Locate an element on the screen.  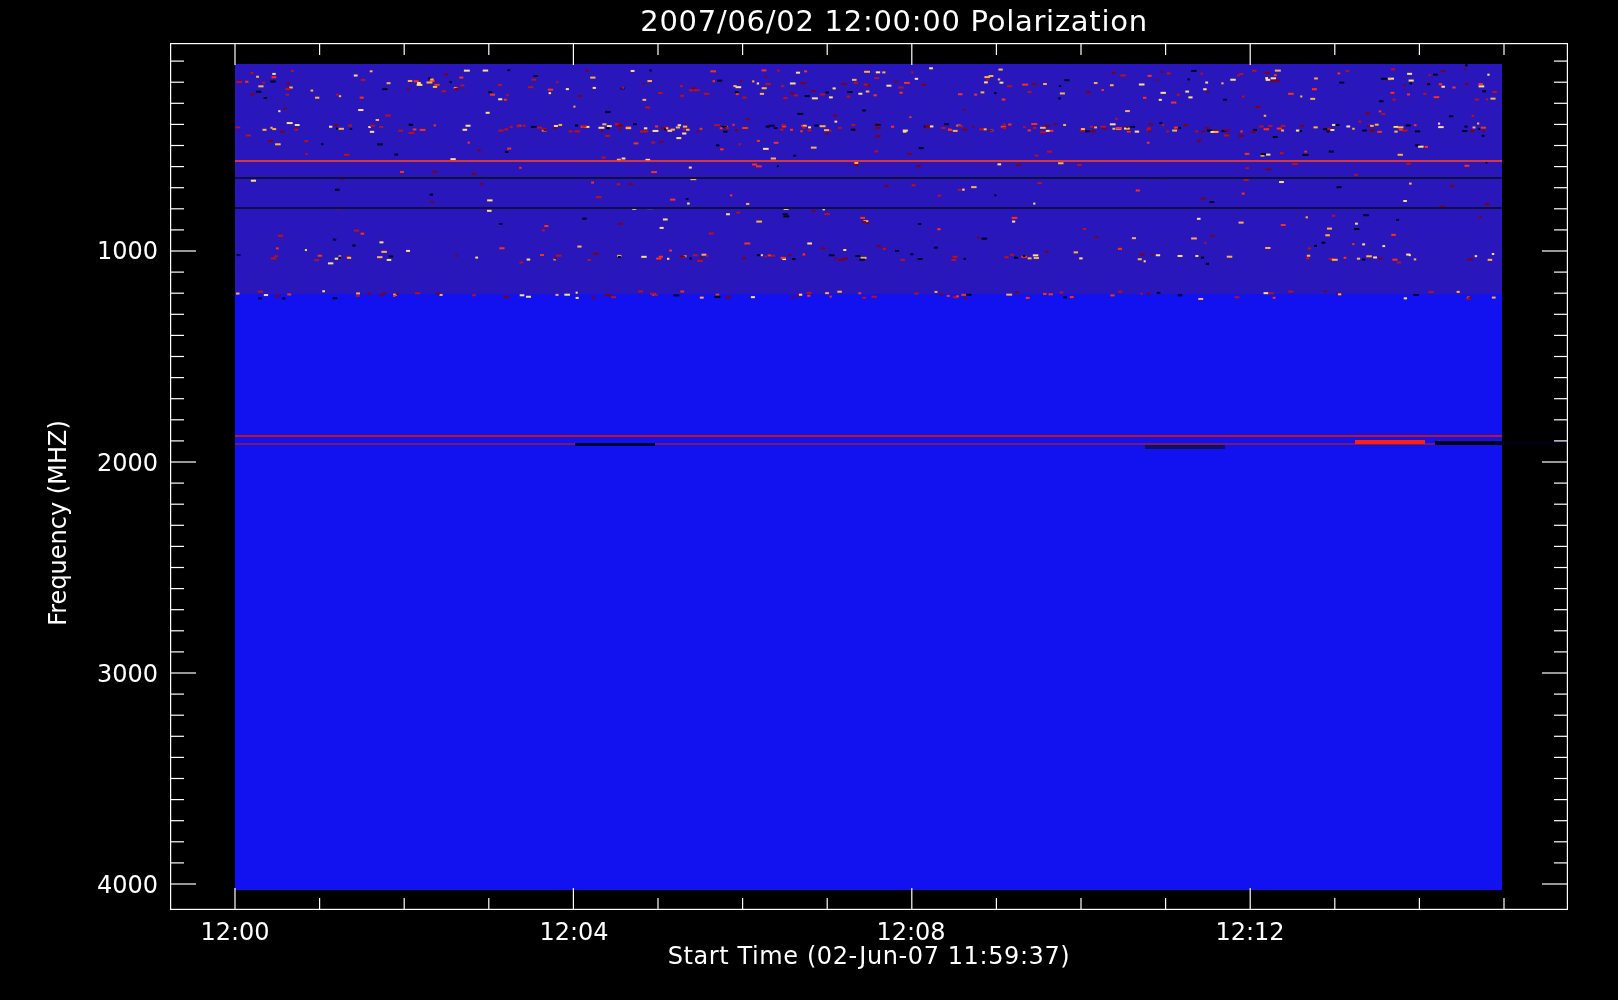
tick-label: 3000 is located at coordinates (127, 674).